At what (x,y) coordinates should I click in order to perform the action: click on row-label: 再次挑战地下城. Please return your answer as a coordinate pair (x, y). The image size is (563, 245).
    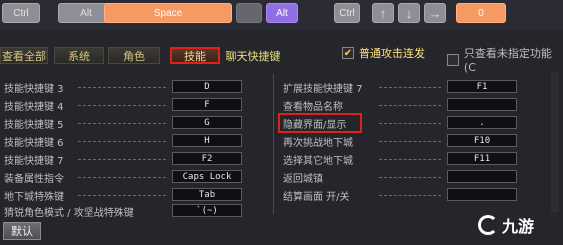
    Looking at the image, I should click on (318, 143).